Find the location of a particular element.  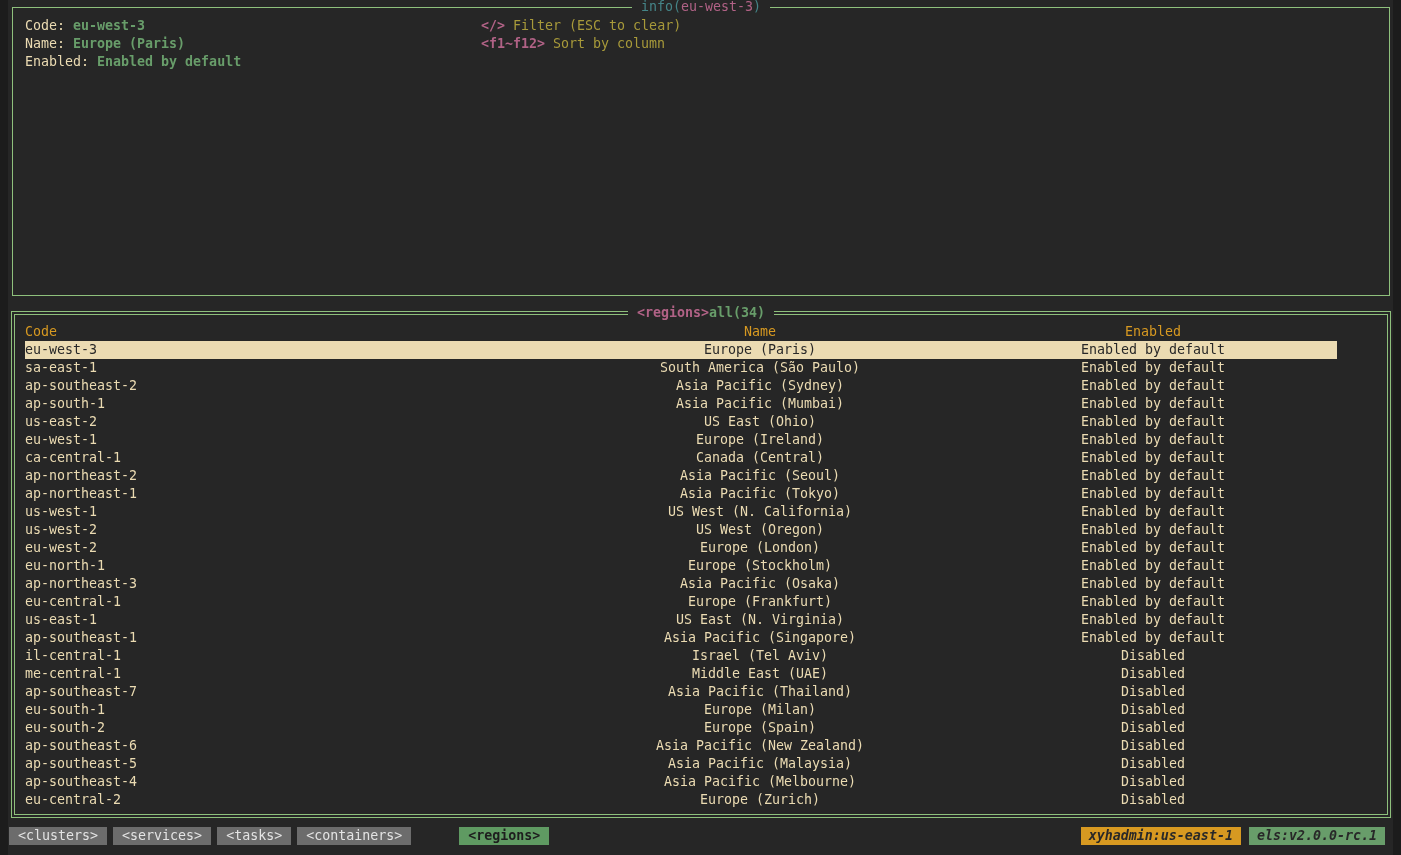

table-cell: eu-central-2 is located at coordinates (73, 800).